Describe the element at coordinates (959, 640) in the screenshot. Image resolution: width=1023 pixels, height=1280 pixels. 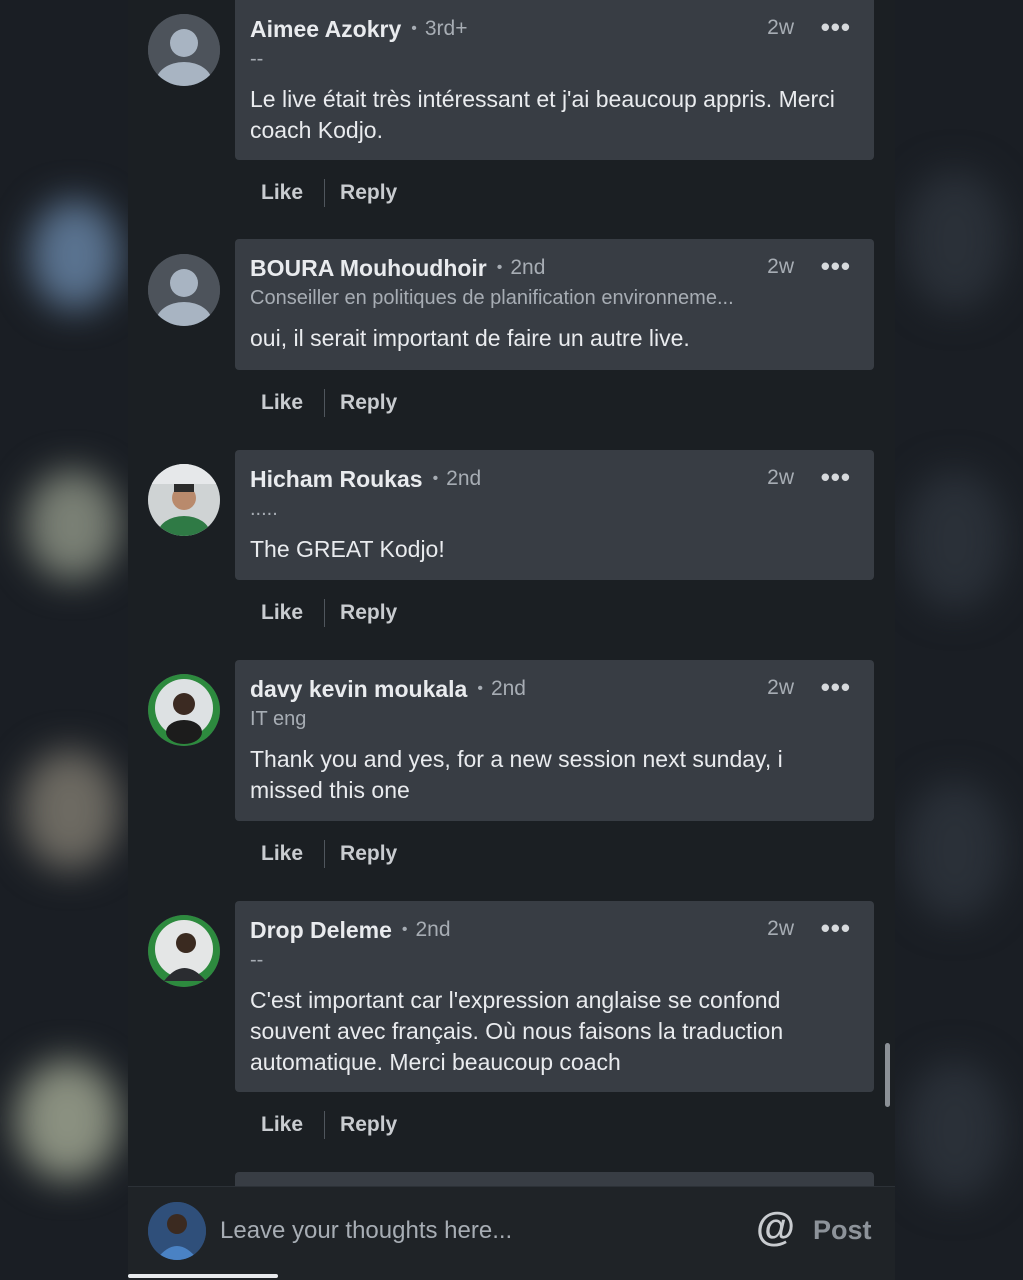
I see `blurred-backdrop-right` at that location.